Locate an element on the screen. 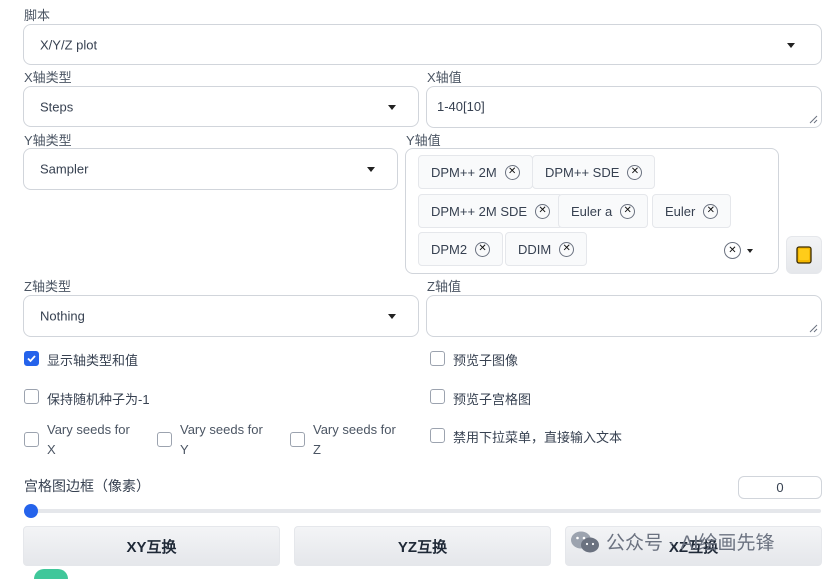 The width and height of the screenshot is (834, 579). vary-seeds-y-checkbox is located at coordinates (164, 439).